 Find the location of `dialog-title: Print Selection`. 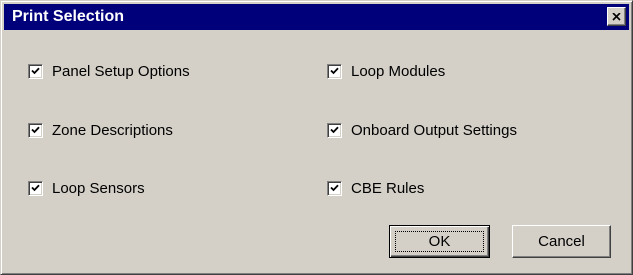

dialog-title: Print Selection is located at coordinates (68, 16).